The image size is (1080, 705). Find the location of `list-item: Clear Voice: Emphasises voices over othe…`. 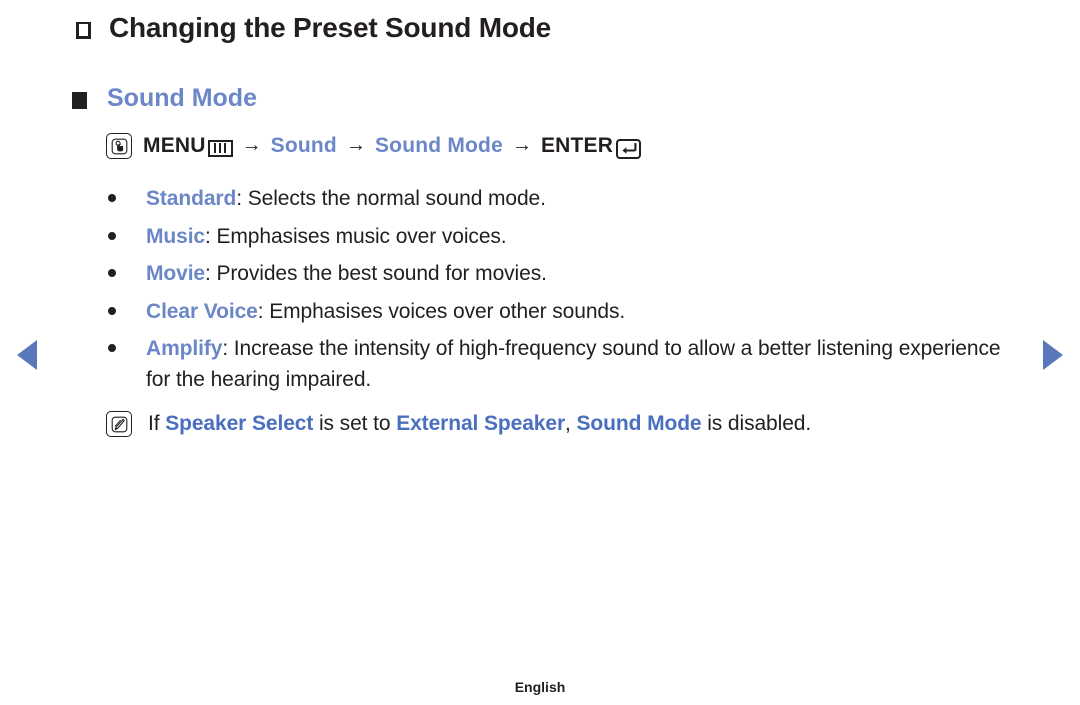

list-item: Clear Voice: Emphasises voices over othe… is located at coordinates (558, 311).